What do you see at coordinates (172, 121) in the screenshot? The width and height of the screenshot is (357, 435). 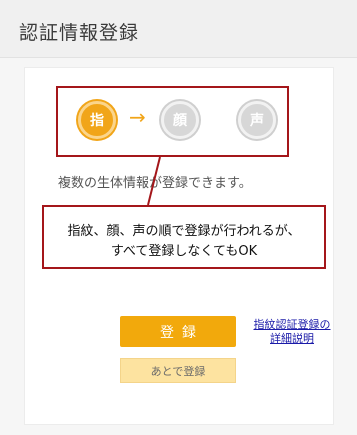 I see `steps-callout-box` at bounding box center [172, 121].